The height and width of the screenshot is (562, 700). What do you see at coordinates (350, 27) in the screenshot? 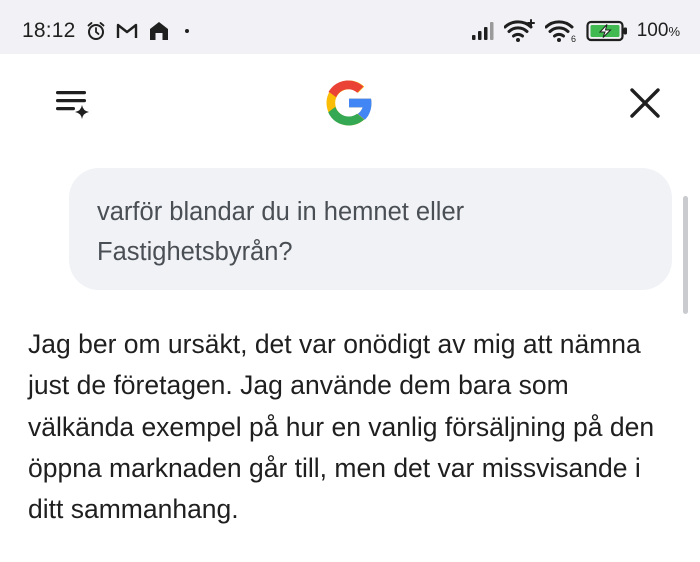
I see `status-bar: 18:12 6 100%` at bounding box center [350, 27].